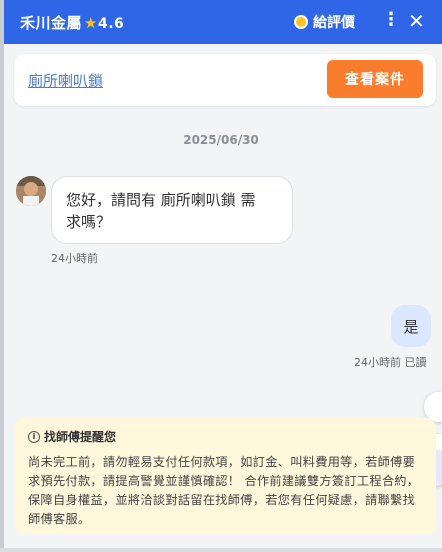 Image resolution: width=442 pixels, height=552 pixels. What do you see at coordinates (74, 258) in the screenshot?
I see `incoming-message-time: 24小時前` at bounding box center [74, 258].